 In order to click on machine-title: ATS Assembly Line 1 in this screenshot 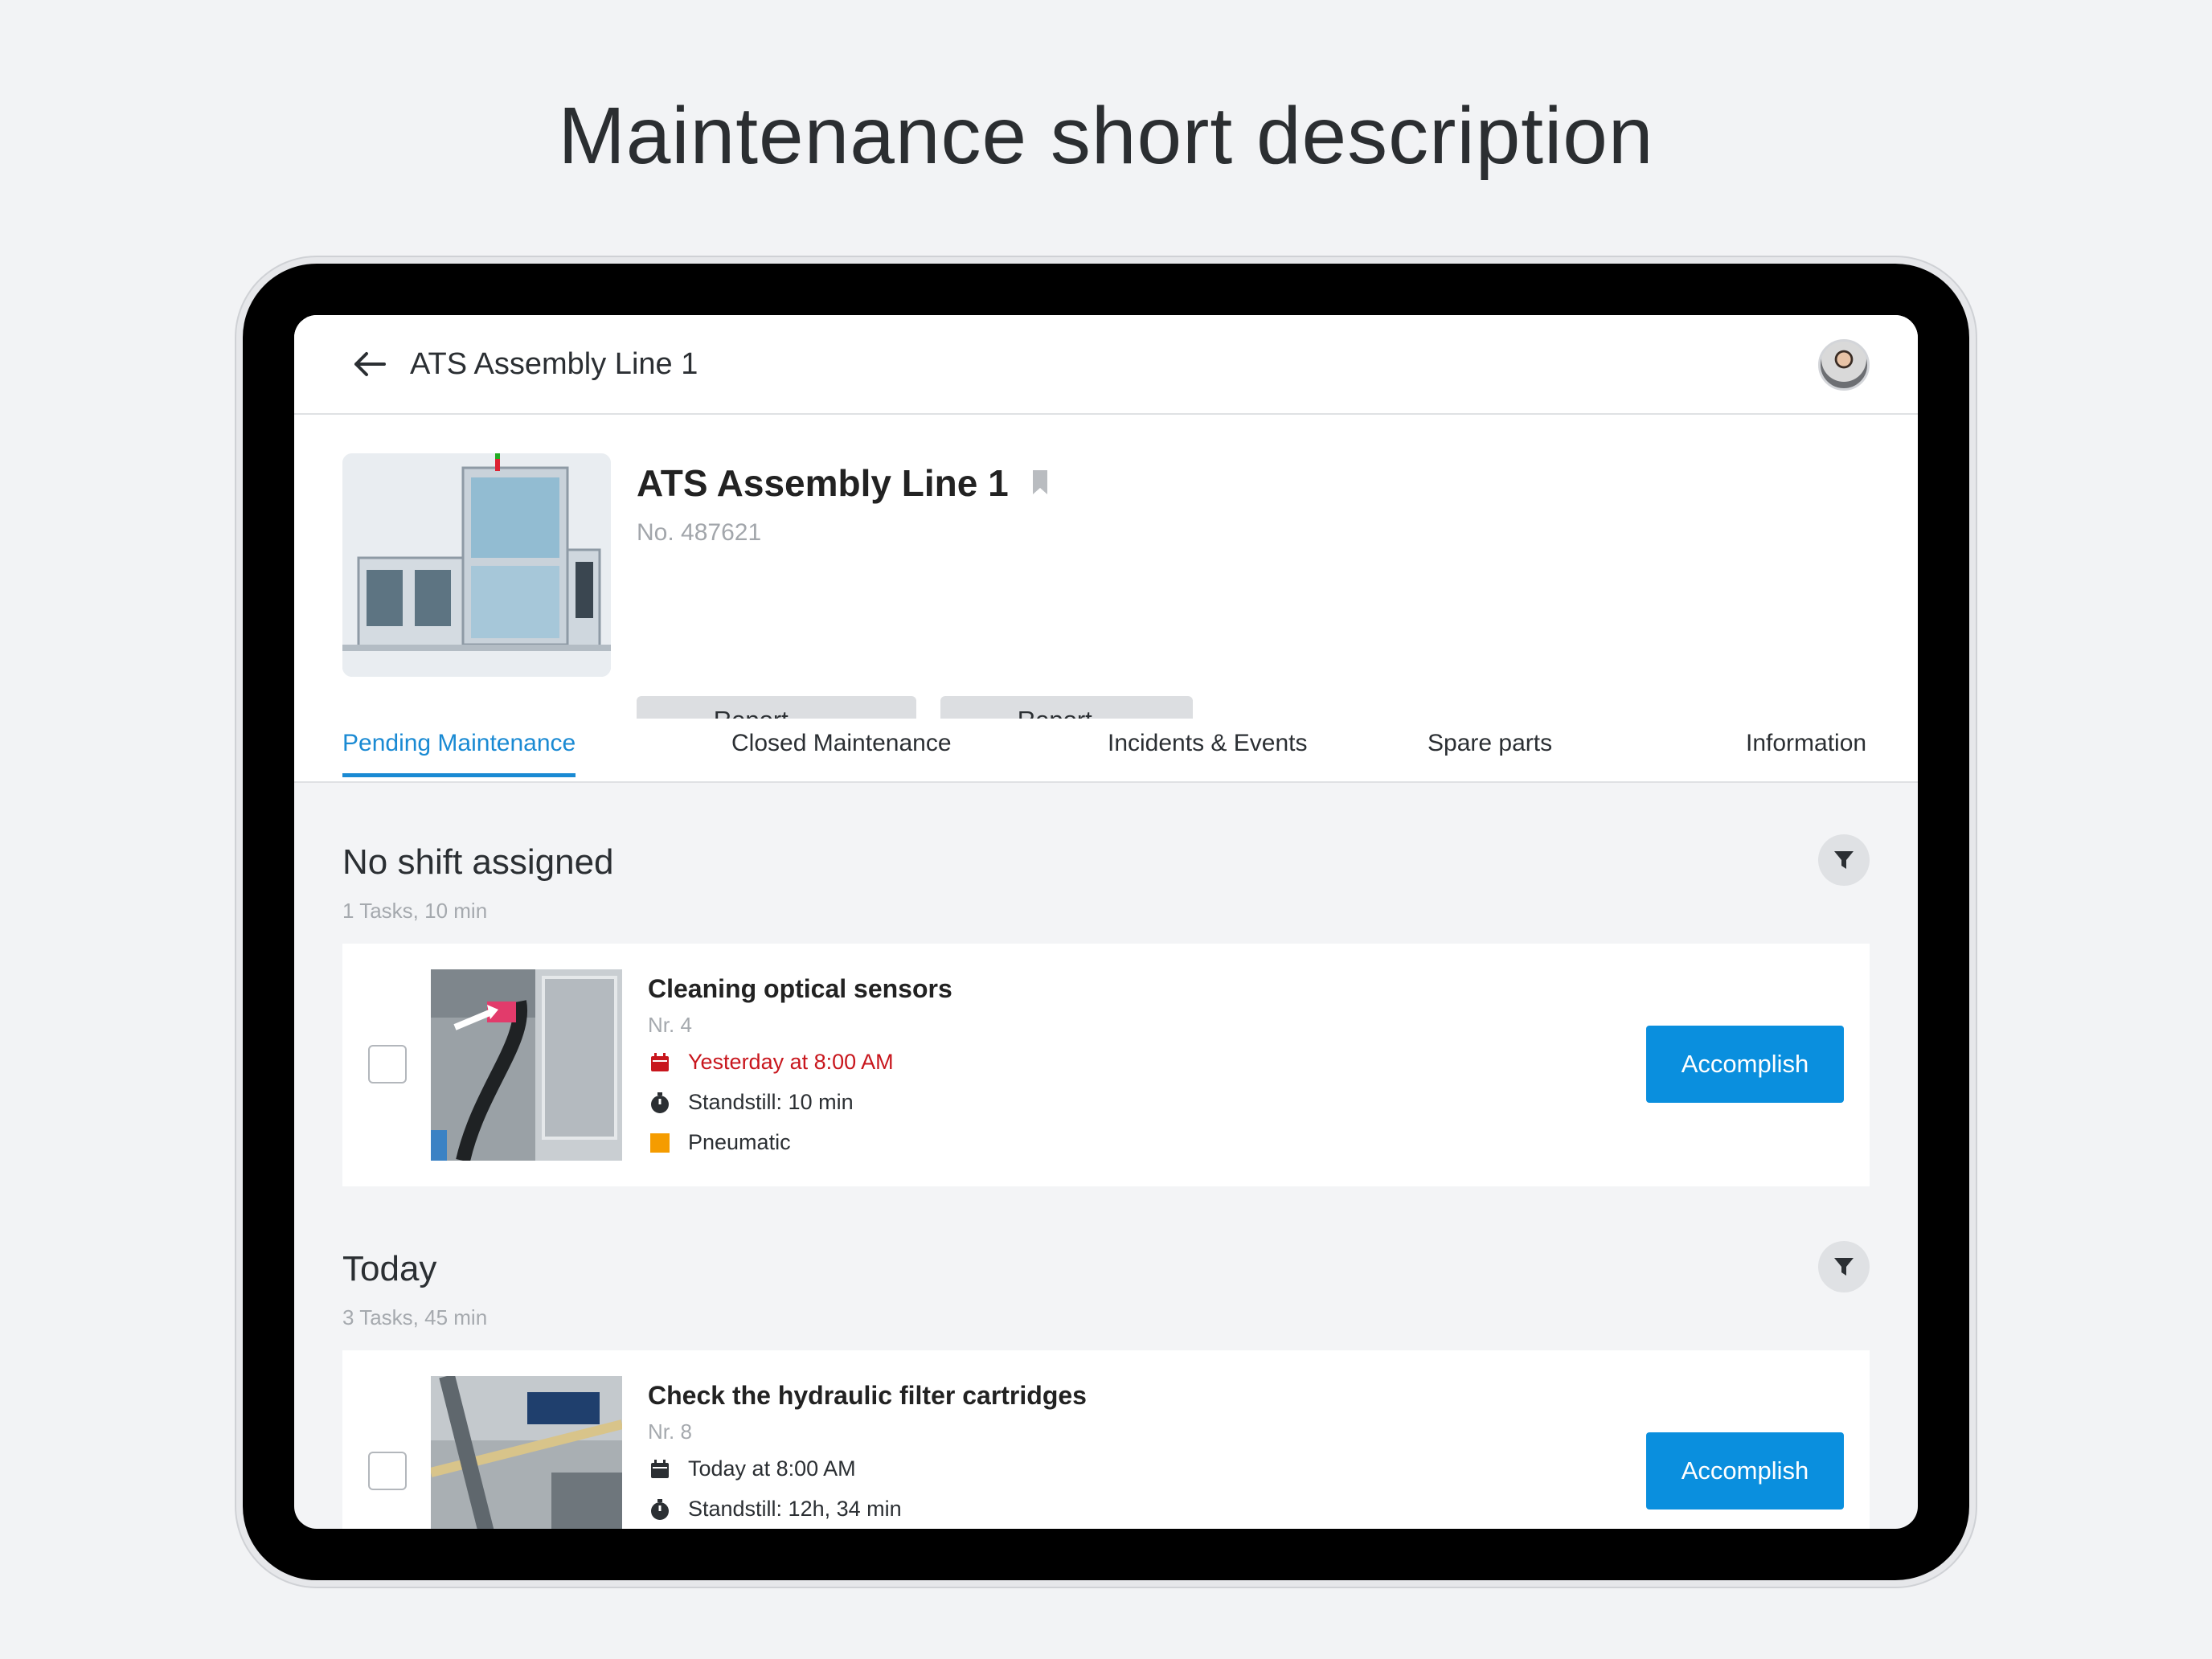, I will do `click(843, 483)`.